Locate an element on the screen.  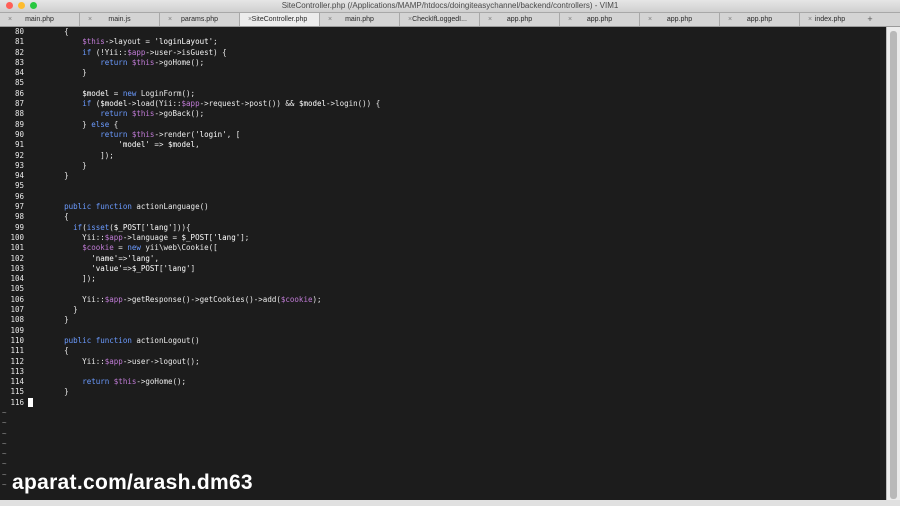
code-line: if(isset($_POST['lang'])){ is located at coordinates (456, 228).